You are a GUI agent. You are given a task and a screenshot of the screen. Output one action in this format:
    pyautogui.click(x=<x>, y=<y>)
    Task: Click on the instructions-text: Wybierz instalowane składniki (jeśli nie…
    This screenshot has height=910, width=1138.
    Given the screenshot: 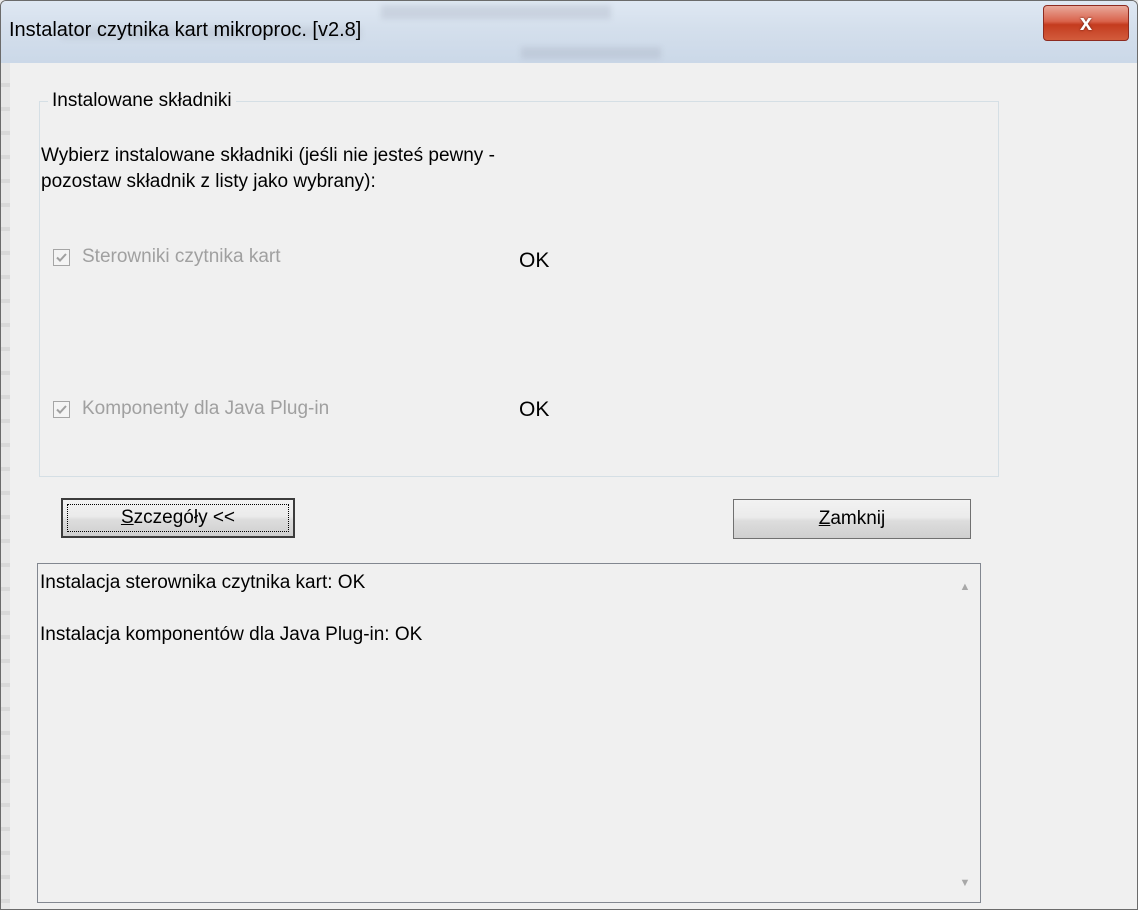 What is the action you would take?
    pyautogui.click(x=268, y=169)
    